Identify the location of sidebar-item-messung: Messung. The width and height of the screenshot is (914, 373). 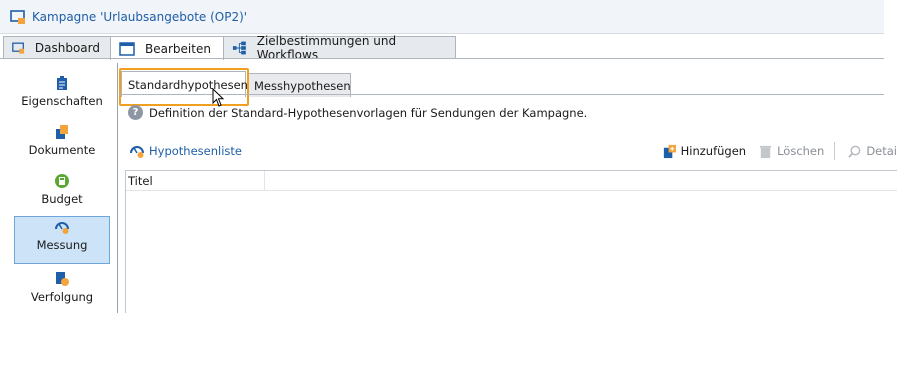
(62, 240).